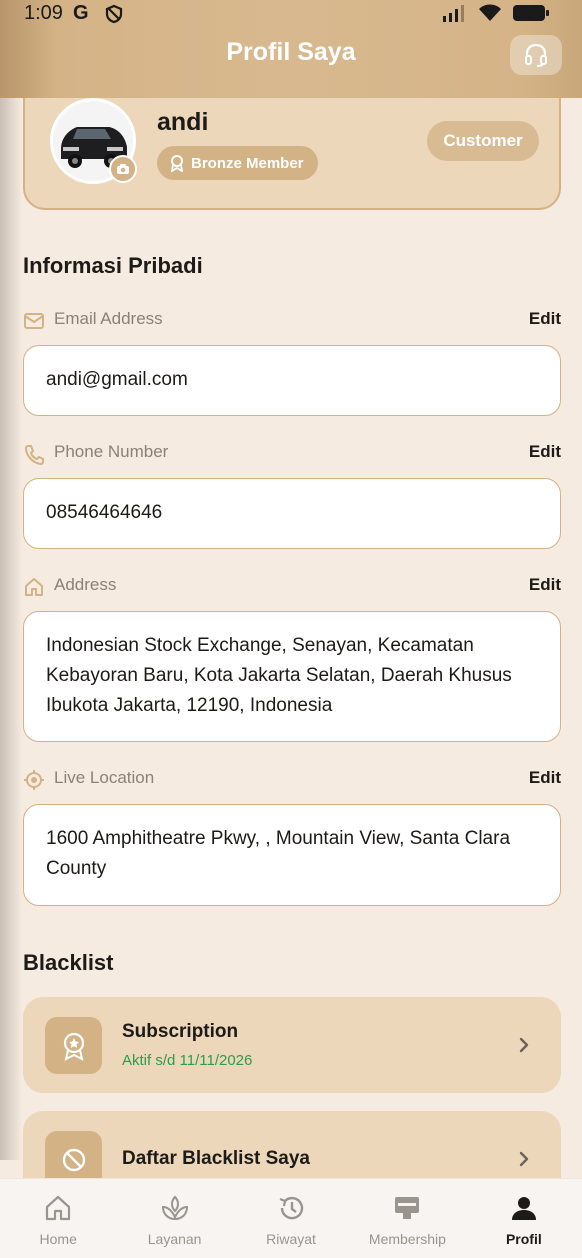 Image resolution: width=582 pixels, height=1258 pixels. What do you see at coordinates (291, 15) in the screenshot?
I see `status-bar: 1:09 G` at bounding box center [291, 15].